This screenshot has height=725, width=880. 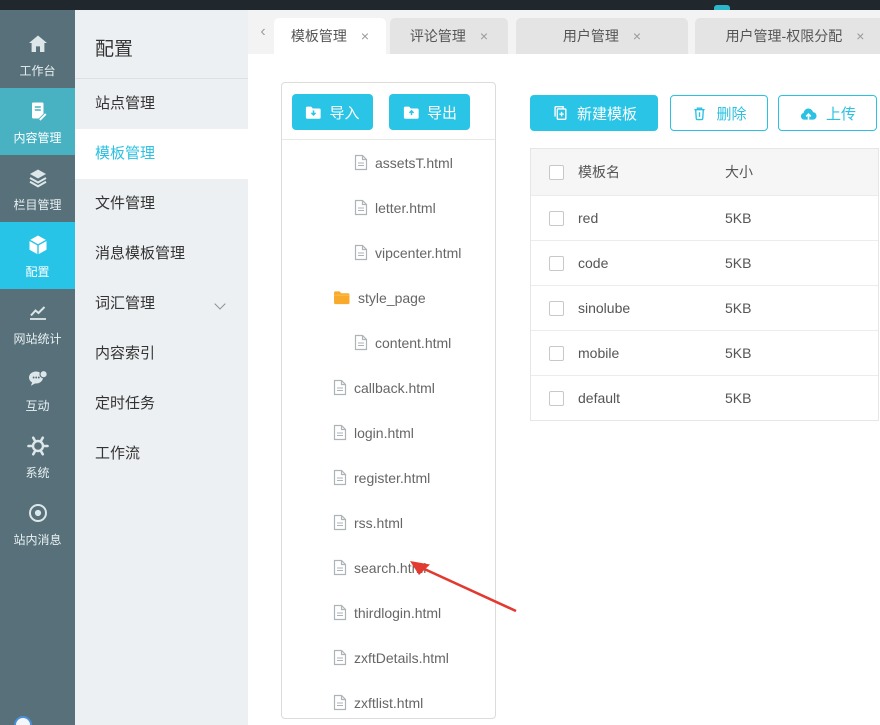 I want to click on tree-item: vipcenter.html, so click(x=388, y=252).